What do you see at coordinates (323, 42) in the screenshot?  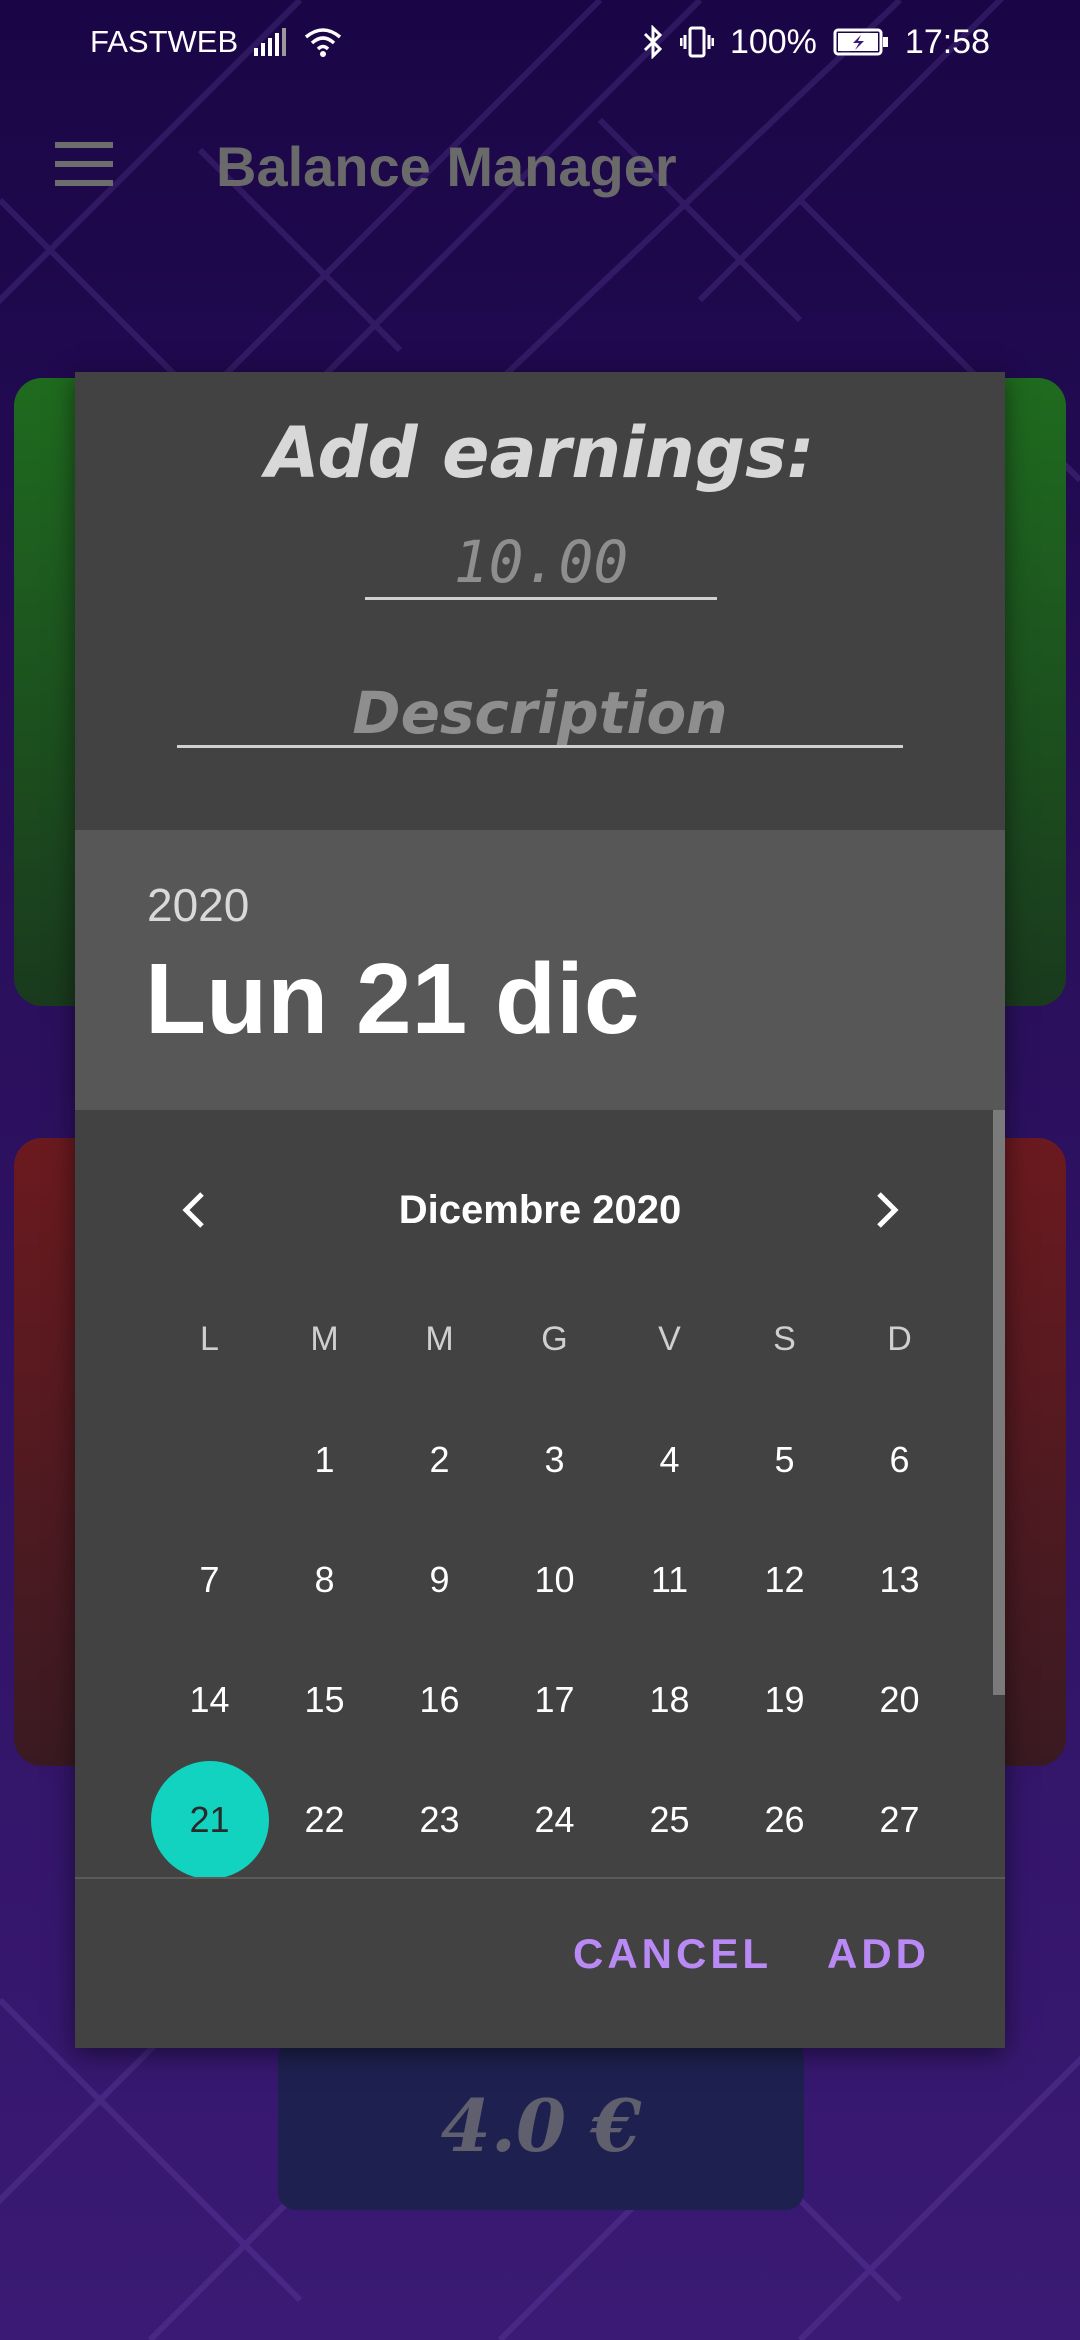 I see `wifi-icon` at bounding box center [323, 42].